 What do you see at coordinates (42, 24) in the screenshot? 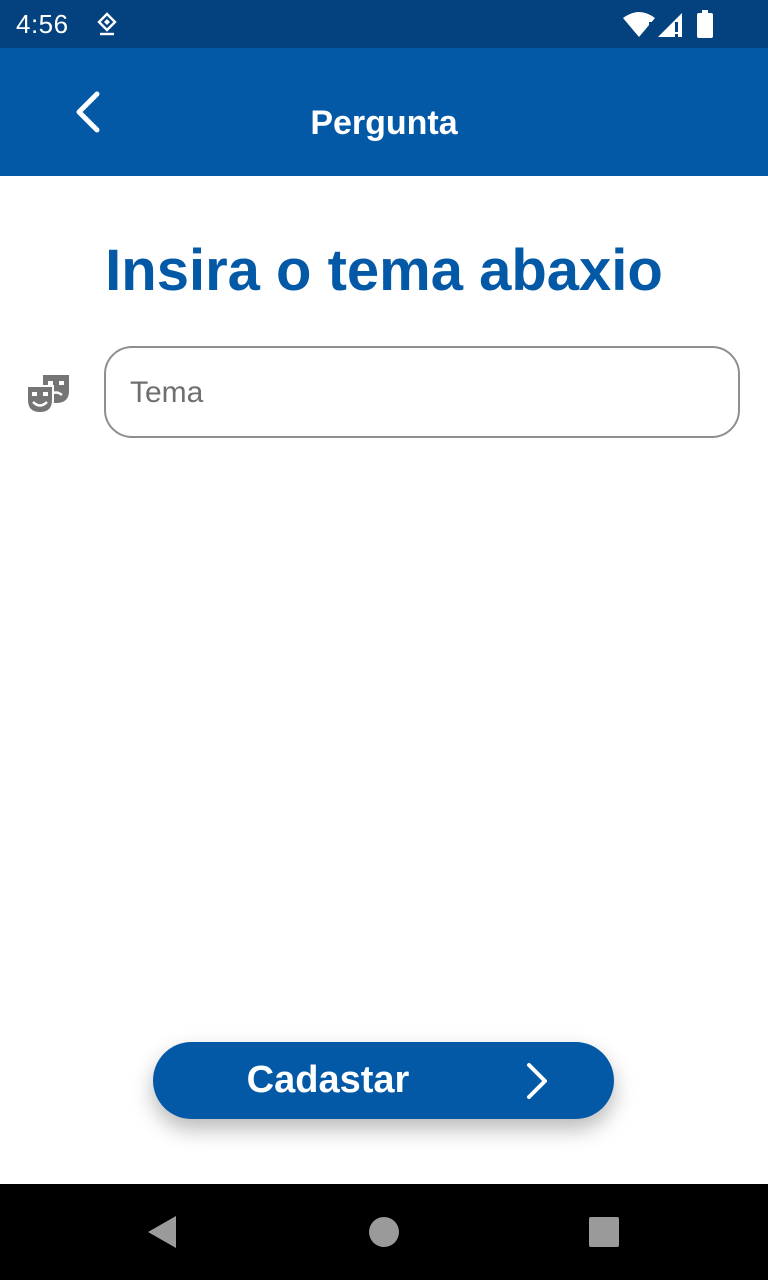
I see `status-time: 4:56` at bounding box center [42, 24].